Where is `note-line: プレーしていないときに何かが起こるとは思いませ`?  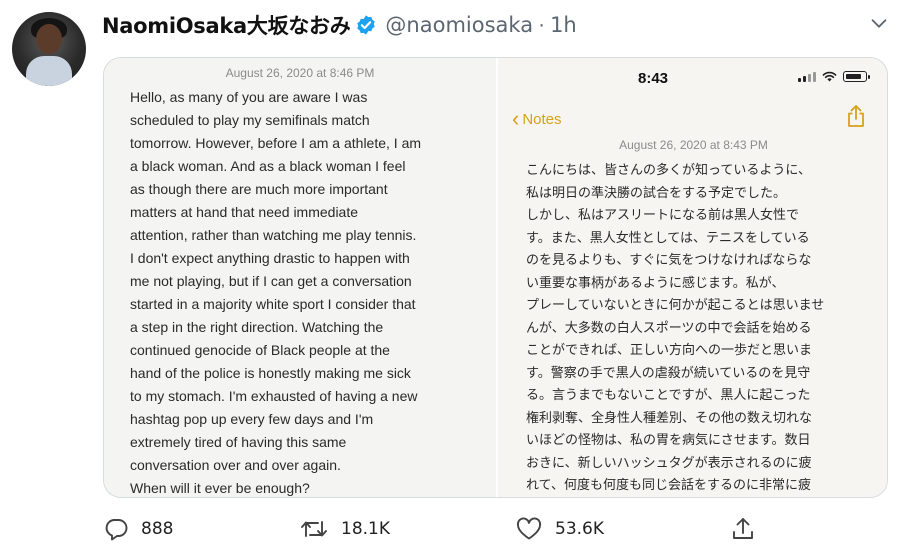
note-line: プレーしていないときに何かが起こるとは思いませ is located at coordinates (675, 305).